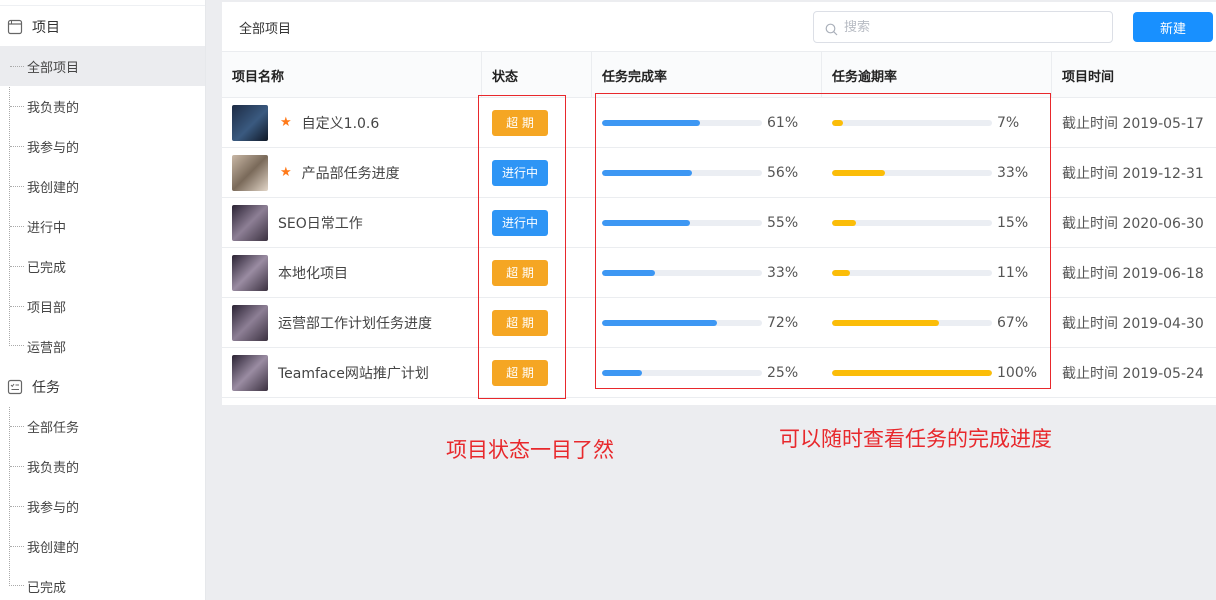  I want to click on deadline-date: 截止时间 2019-04-30, so click(1133, 323).